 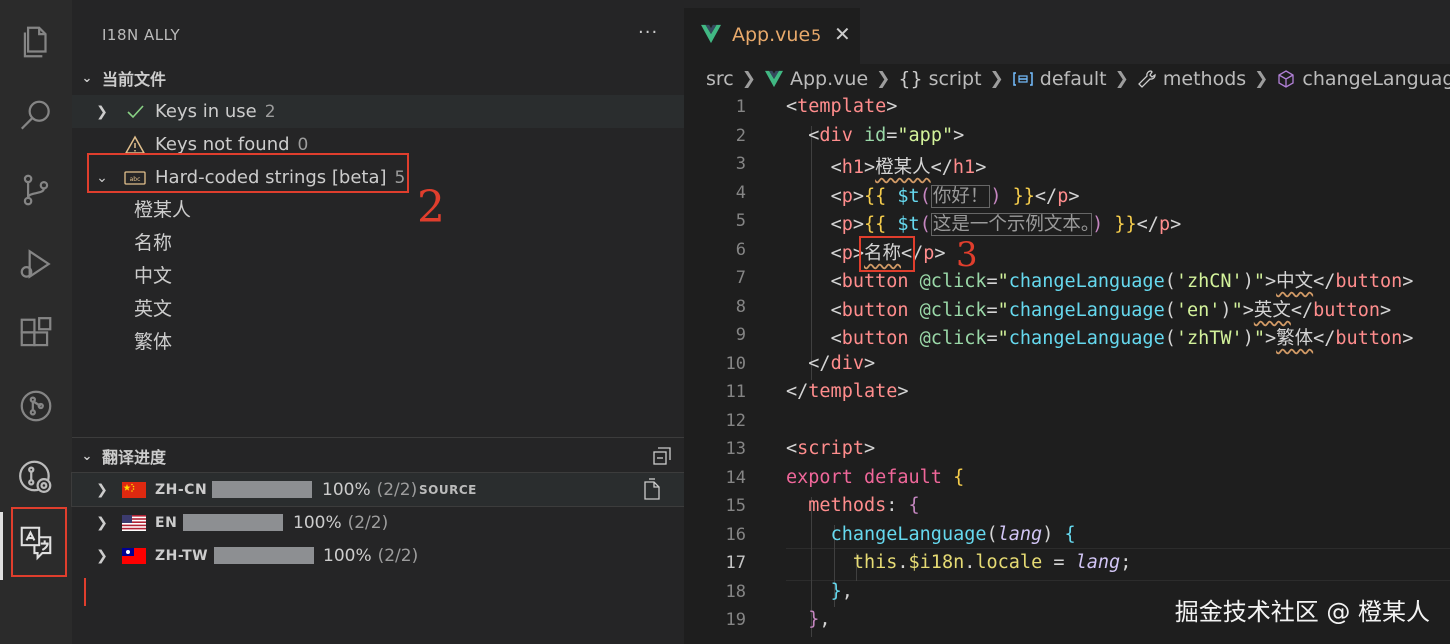 I want to click on search-icon, so click(x=36, y=116).